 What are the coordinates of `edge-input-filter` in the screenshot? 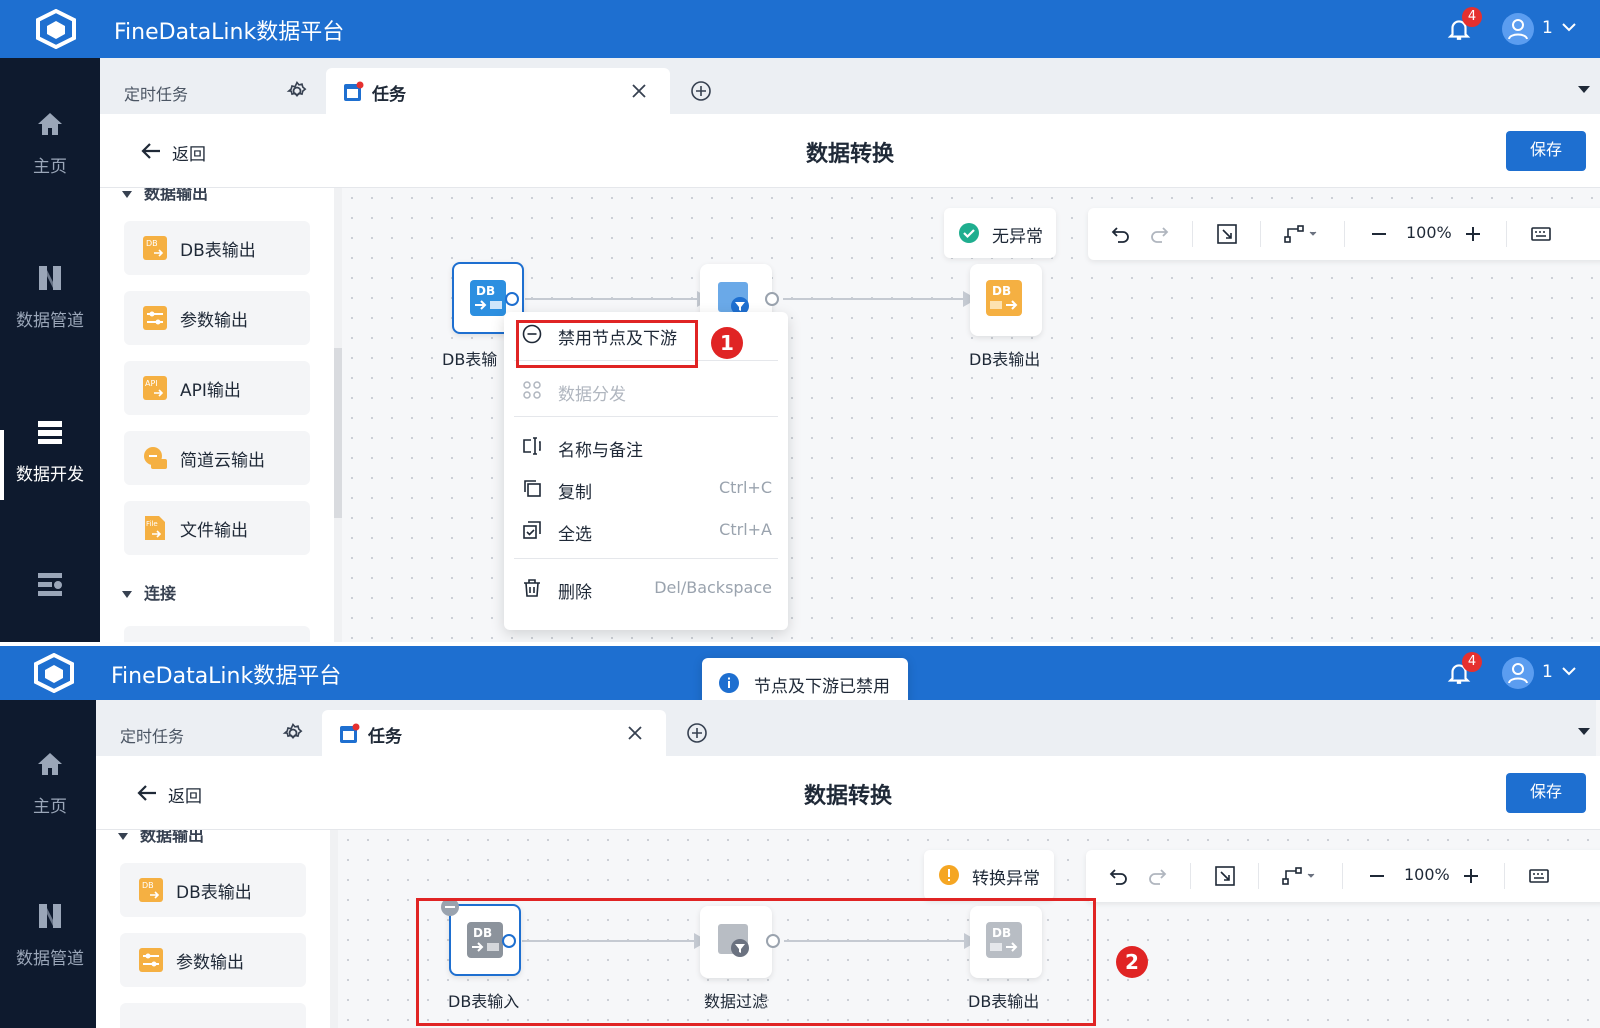 It's located at (615, 299).